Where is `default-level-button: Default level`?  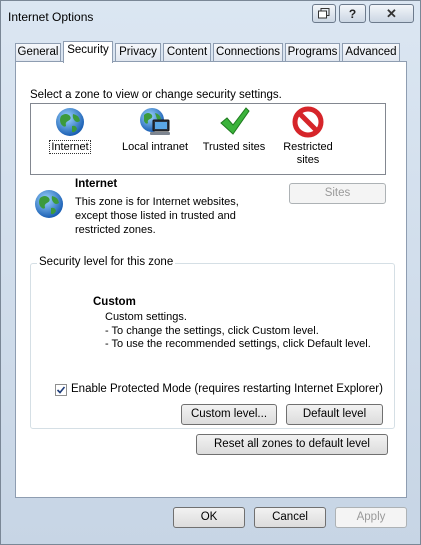
default-level-button: Default level is located at coordinates (334, 414).